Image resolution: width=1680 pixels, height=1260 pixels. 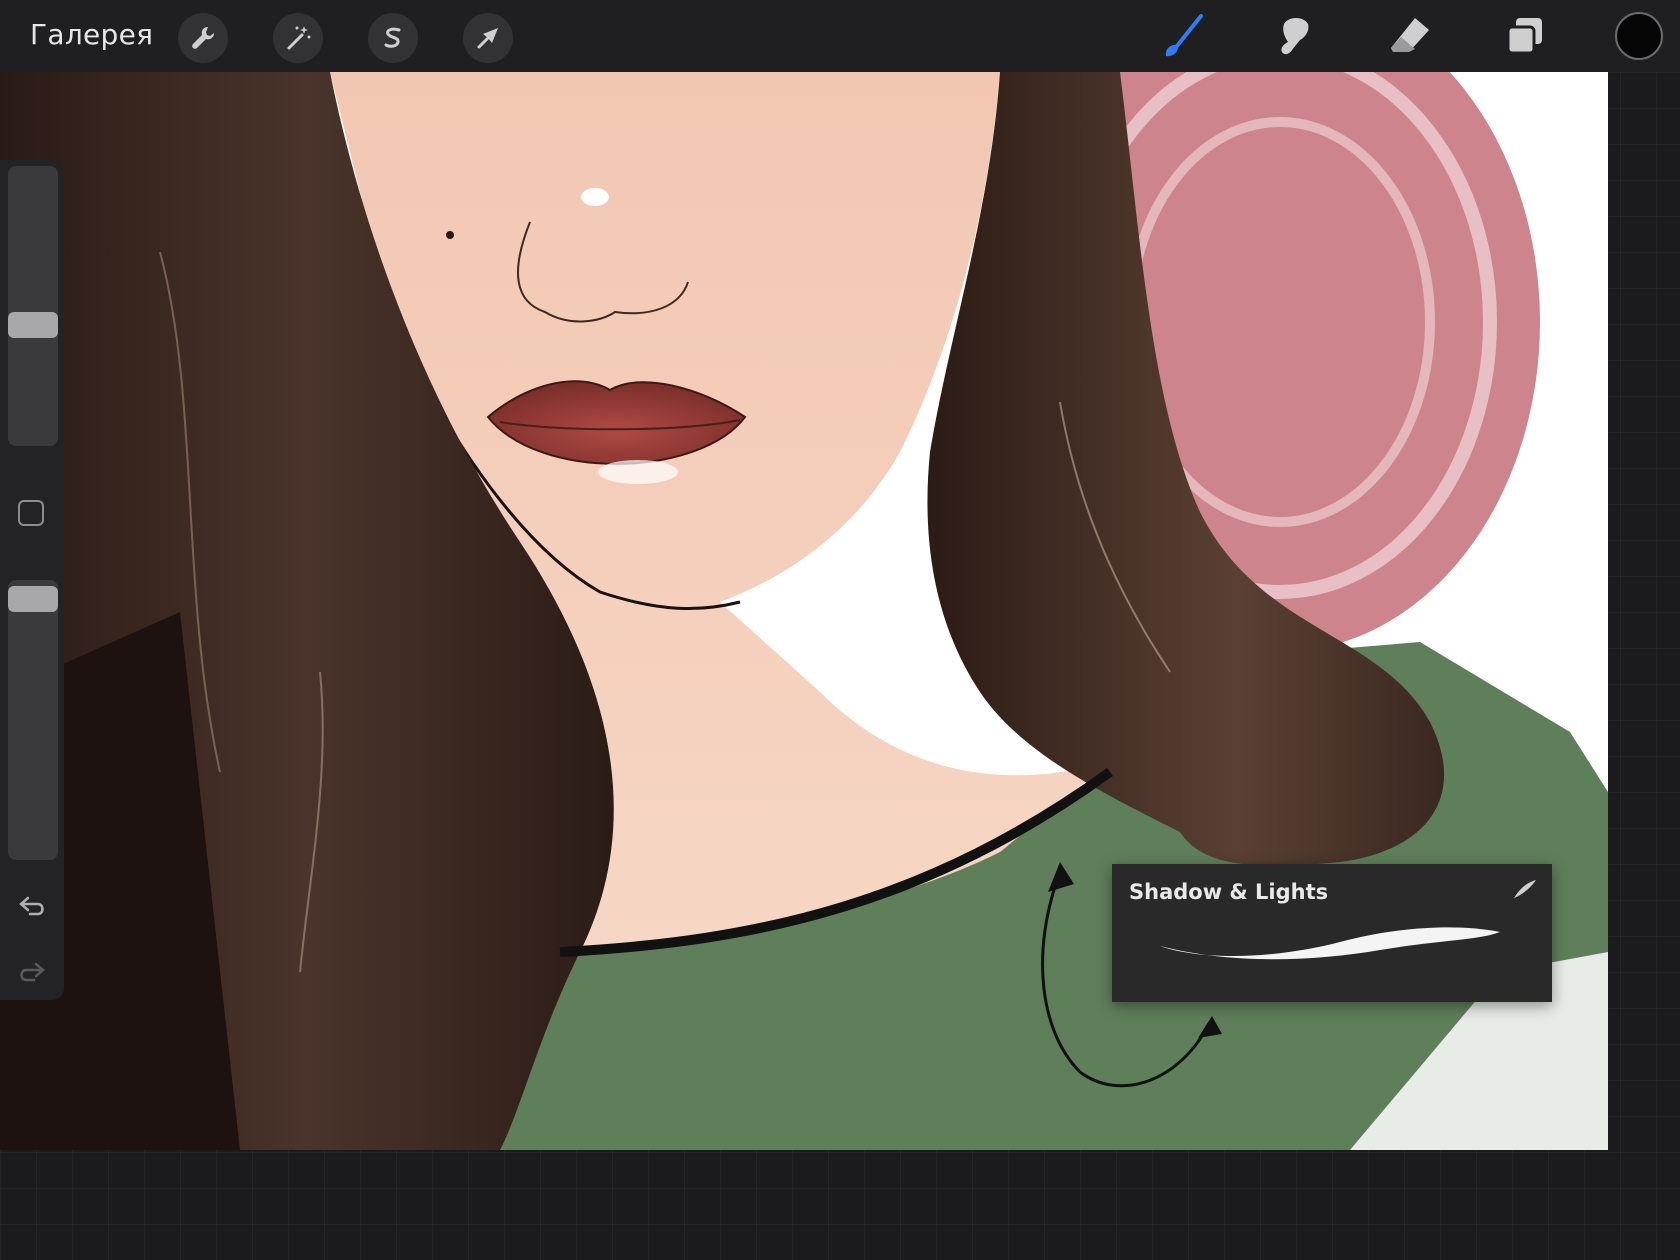 I want to click on transform-button, so click(x=488, y=38).